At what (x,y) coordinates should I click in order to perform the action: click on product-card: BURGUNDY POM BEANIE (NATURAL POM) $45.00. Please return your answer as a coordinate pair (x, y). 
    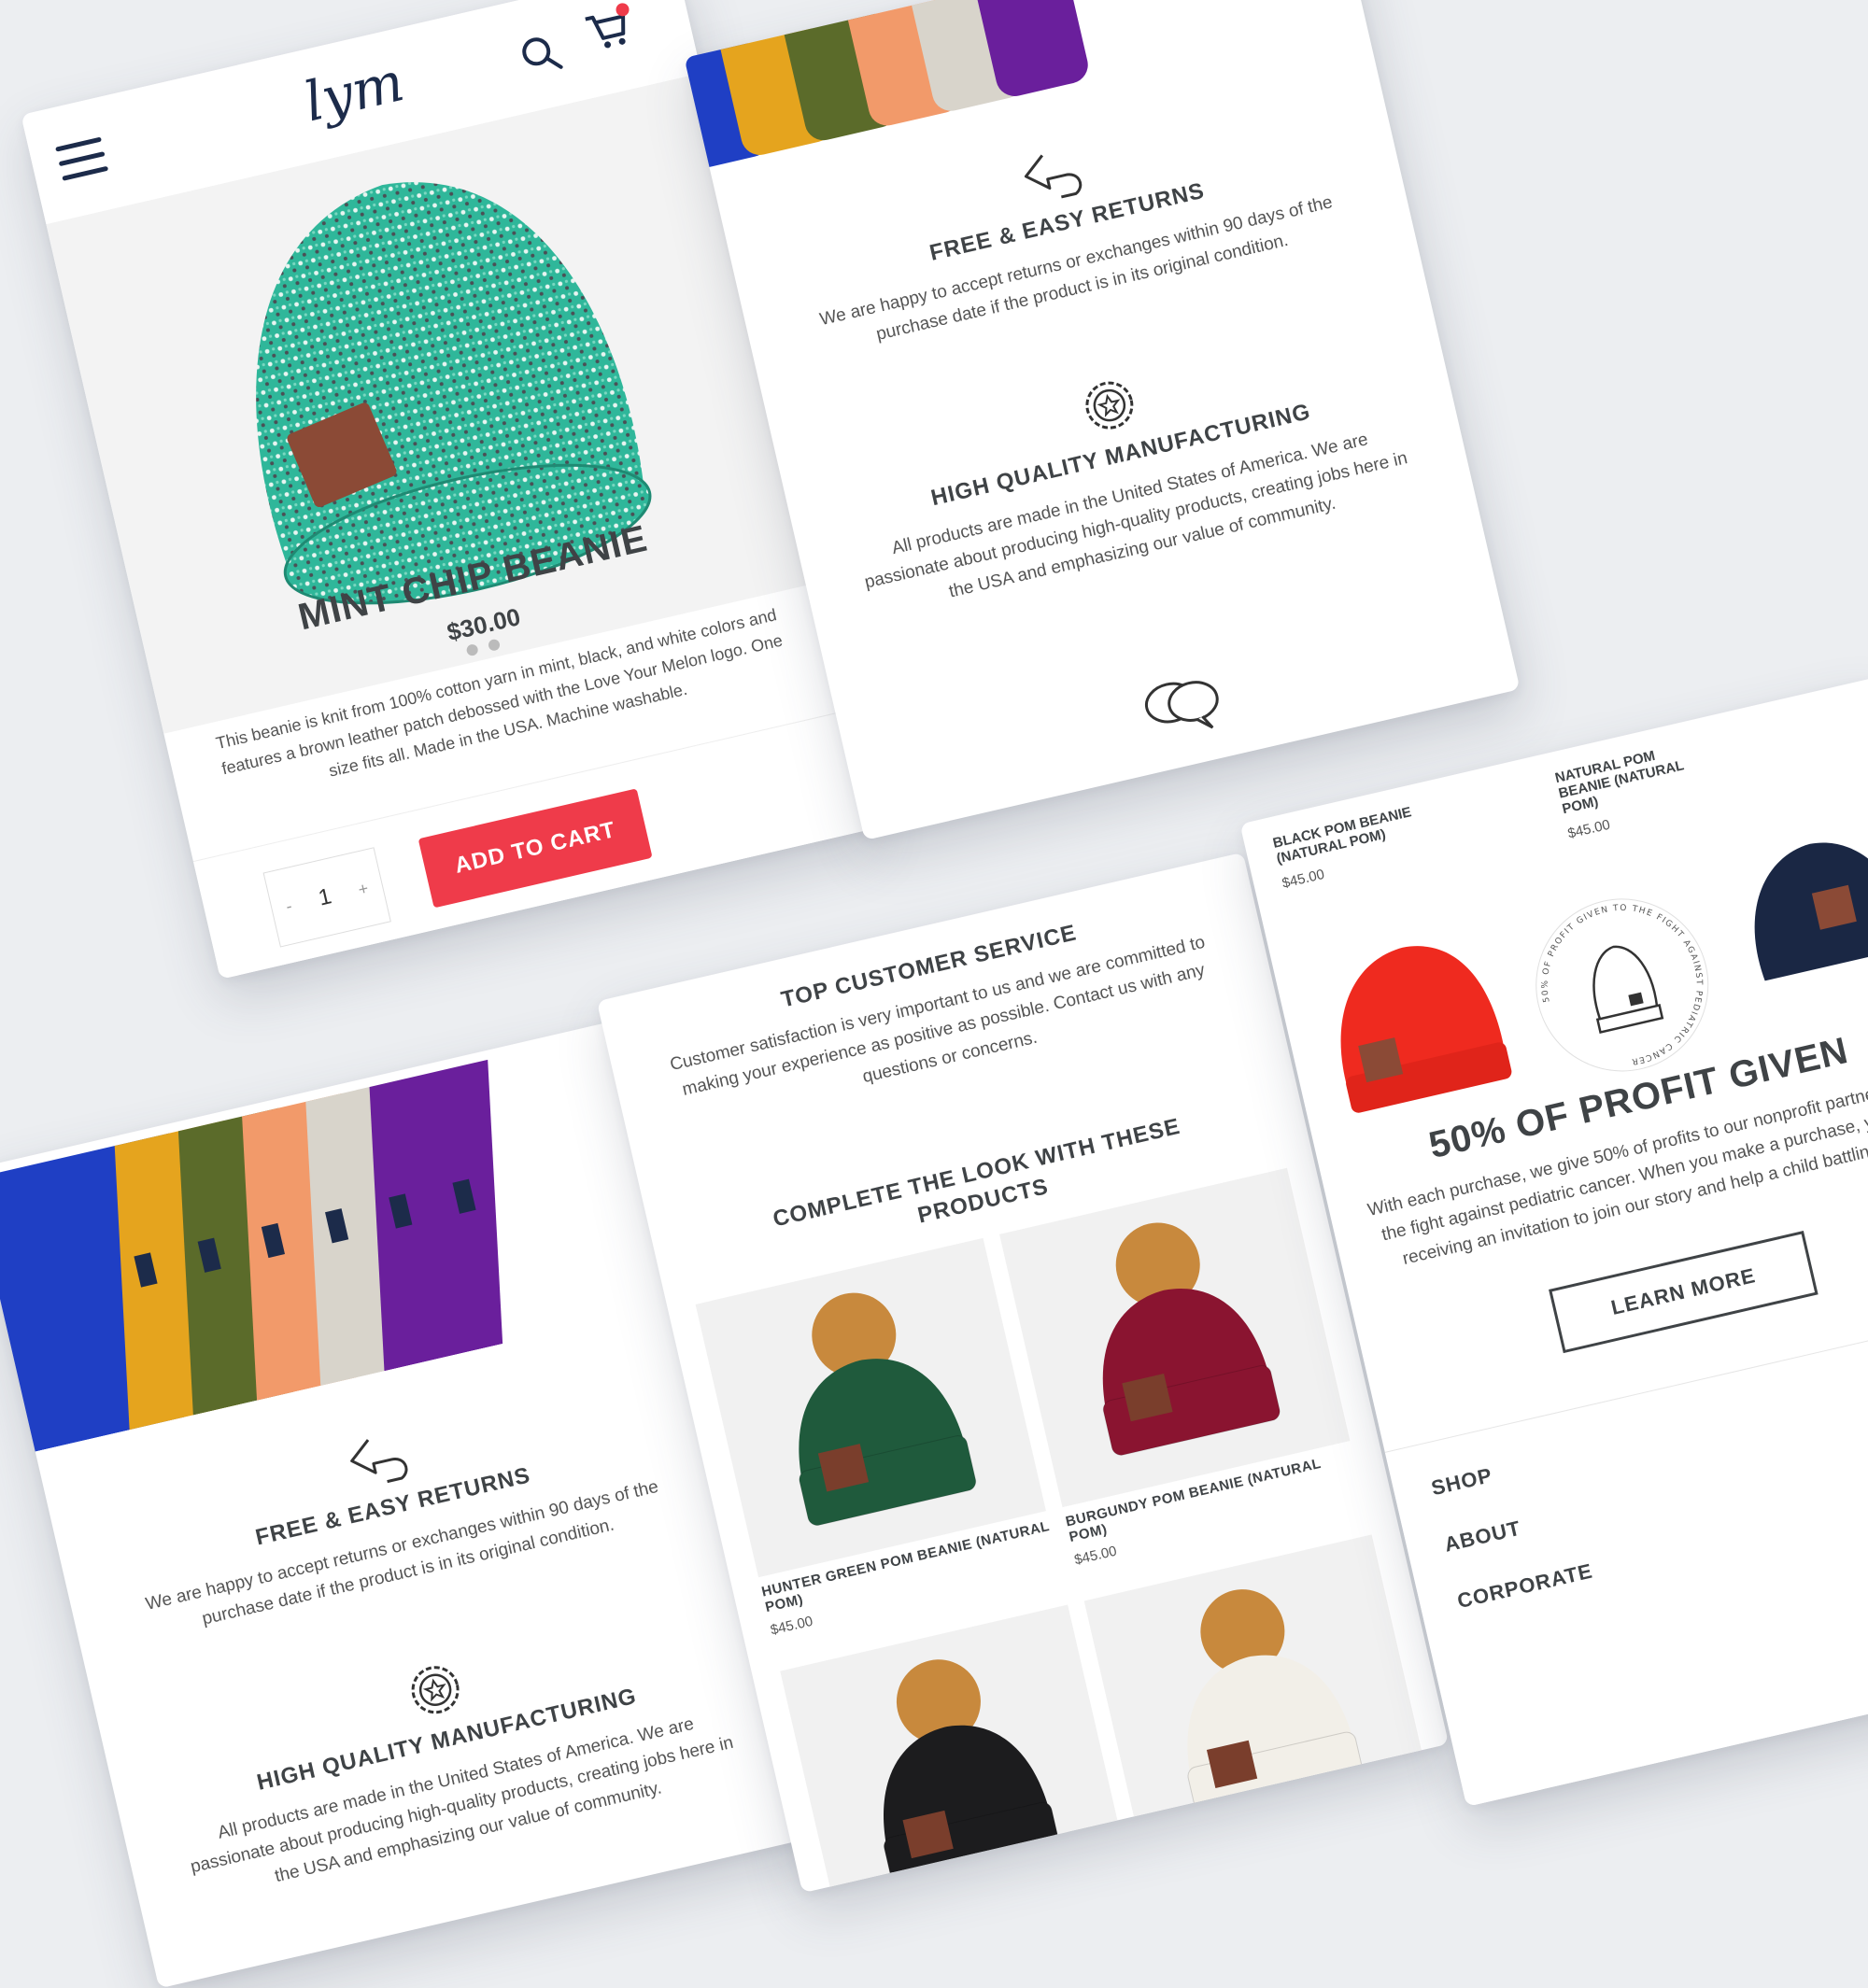
    Looking at the image, I should click on (1184, 1376).